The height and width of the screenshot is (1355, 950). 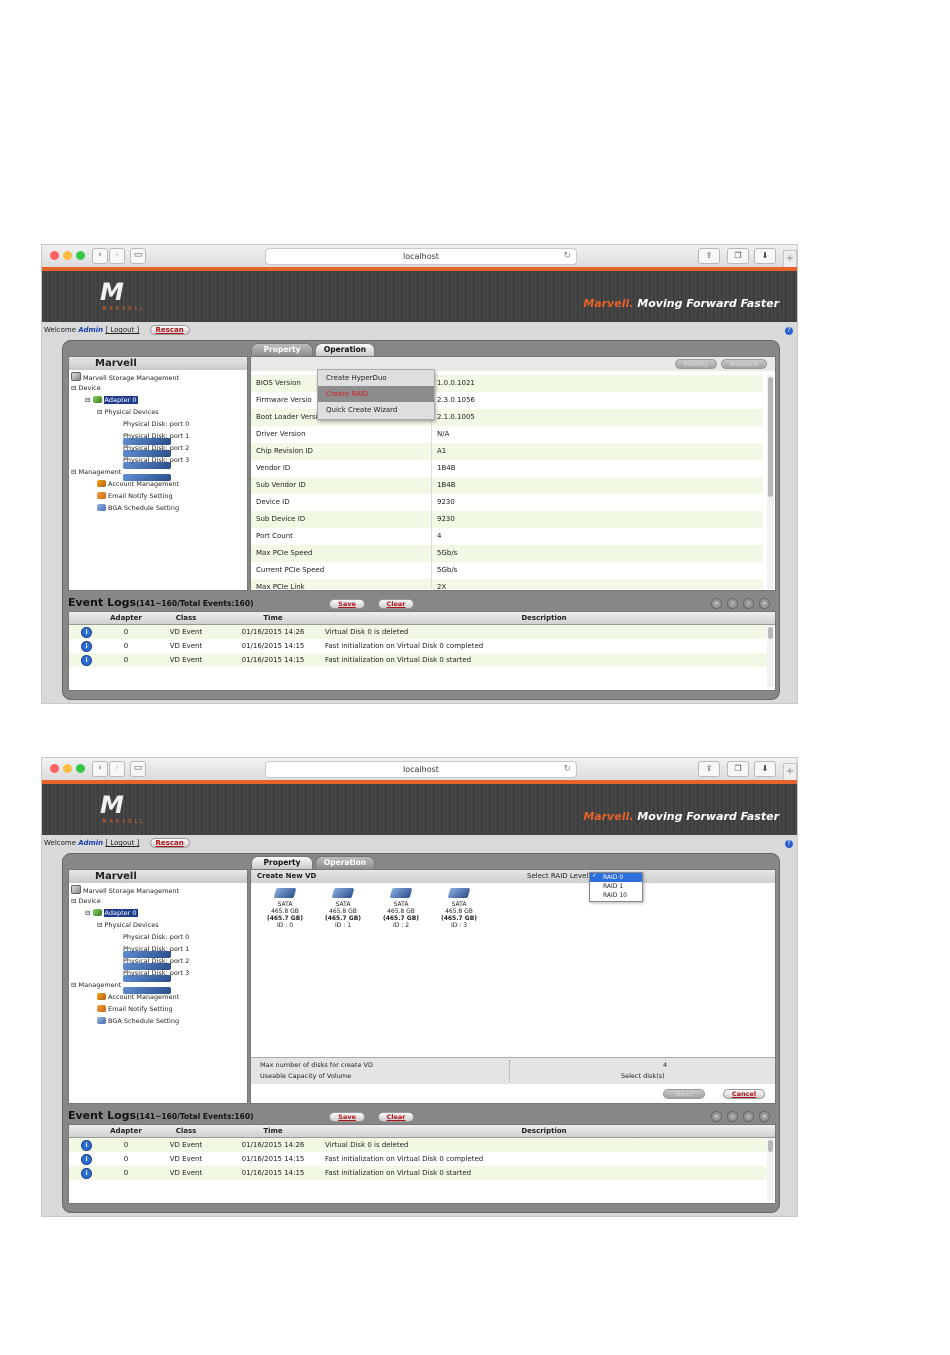 What do you see at coordinates (376, 394) in the screenshot?
I see `menu-create-raid: Create RAID` at bounding box center [376, 394].